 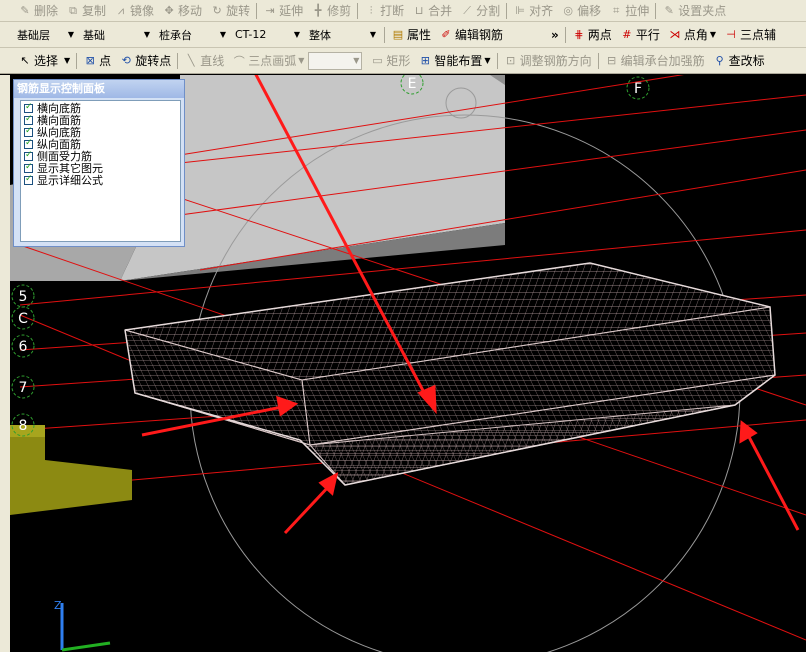 I want to click on rotate-point-button: ⟲ 旋转点, so click(x=145, y=61).